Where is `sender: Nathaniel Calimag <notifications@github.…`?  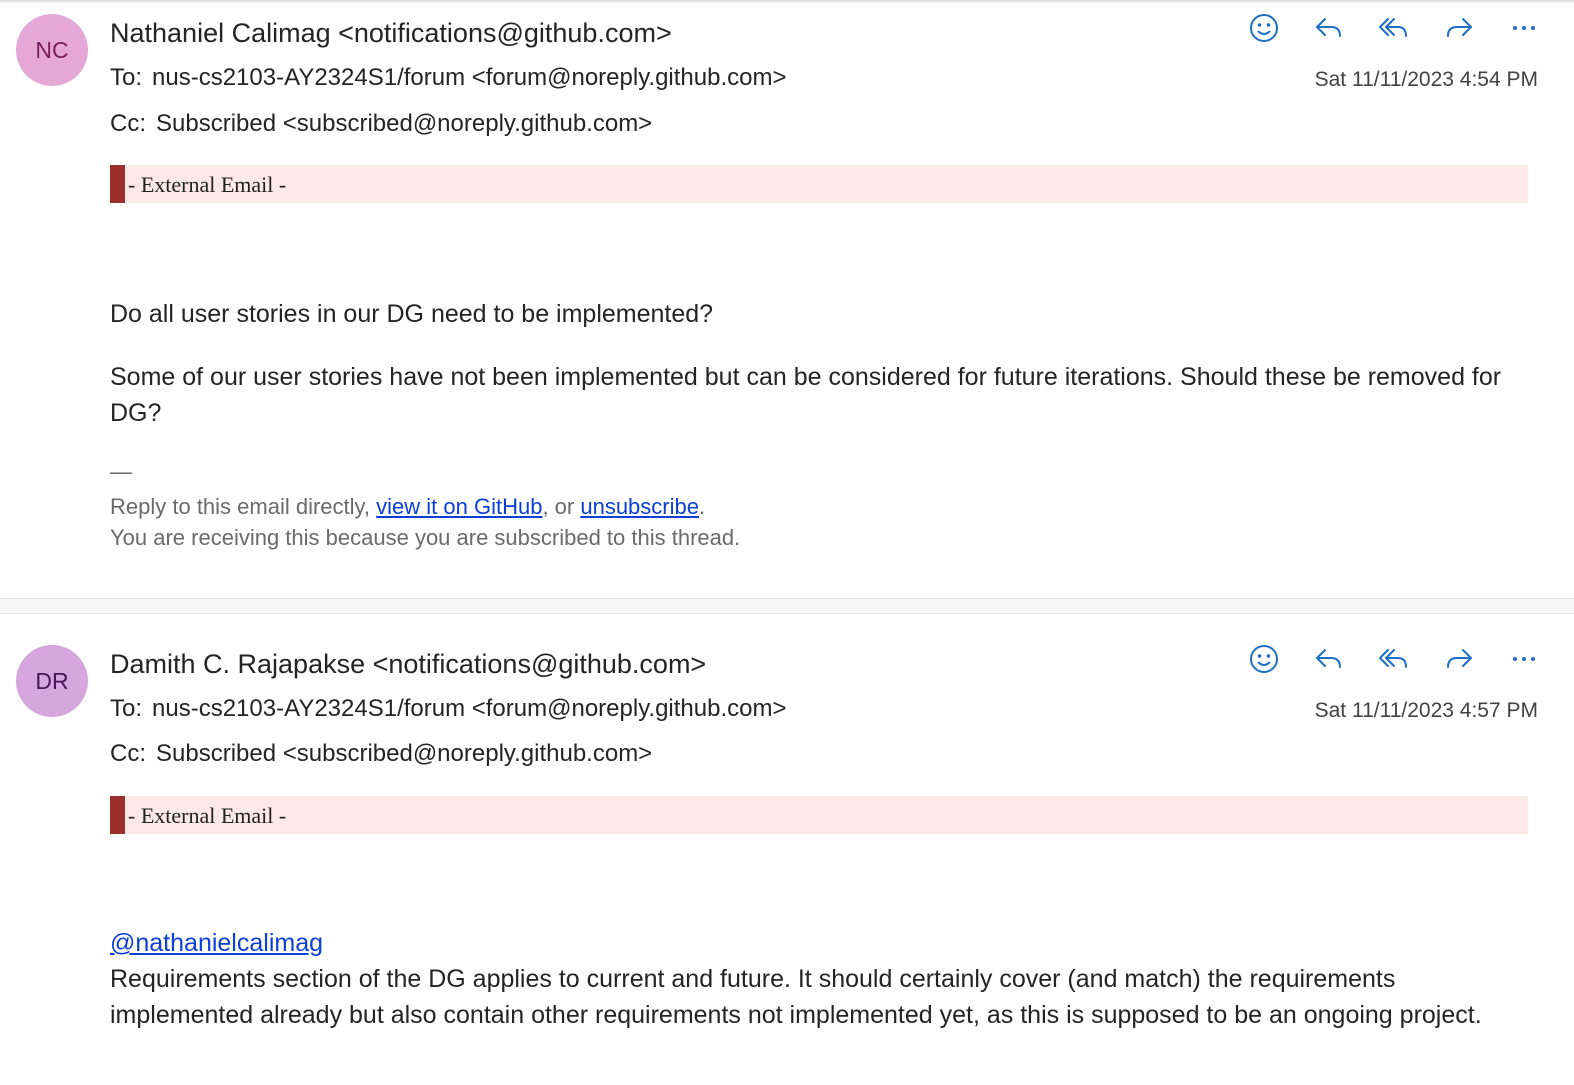
sender: Nathaniel Calimag <notifications@github.… is located at coordinates (391, 33).